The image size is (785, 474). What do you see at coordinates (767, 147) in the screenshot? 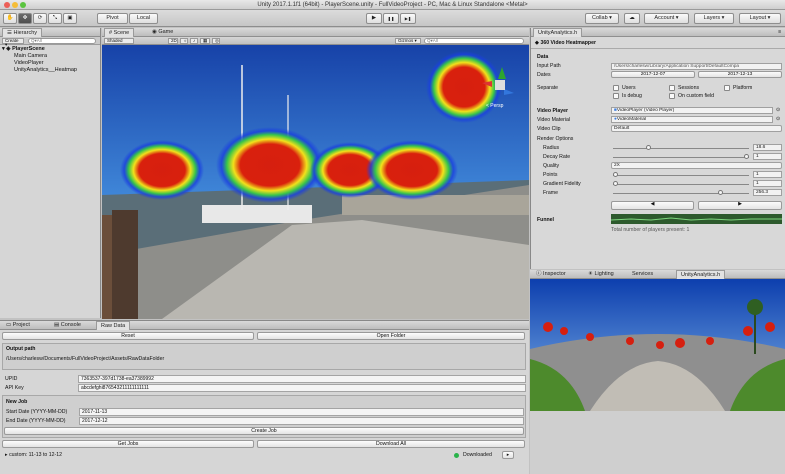
I see `radius-field: 18.6` at bounding box center [767, 147].